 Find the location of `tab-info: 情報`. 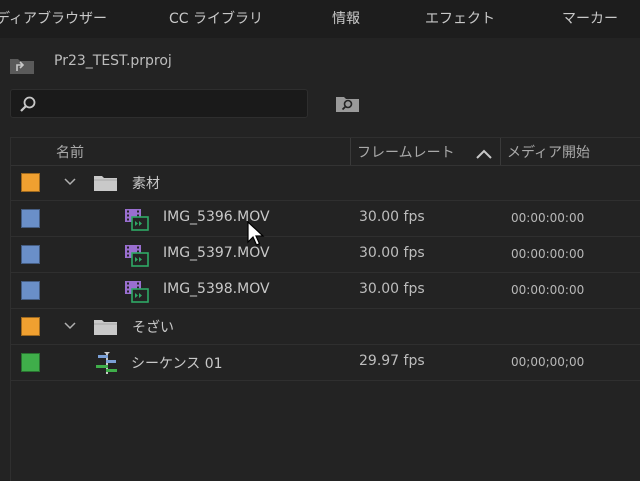

tab-info: 情報 is located at coordinates (346, 18).